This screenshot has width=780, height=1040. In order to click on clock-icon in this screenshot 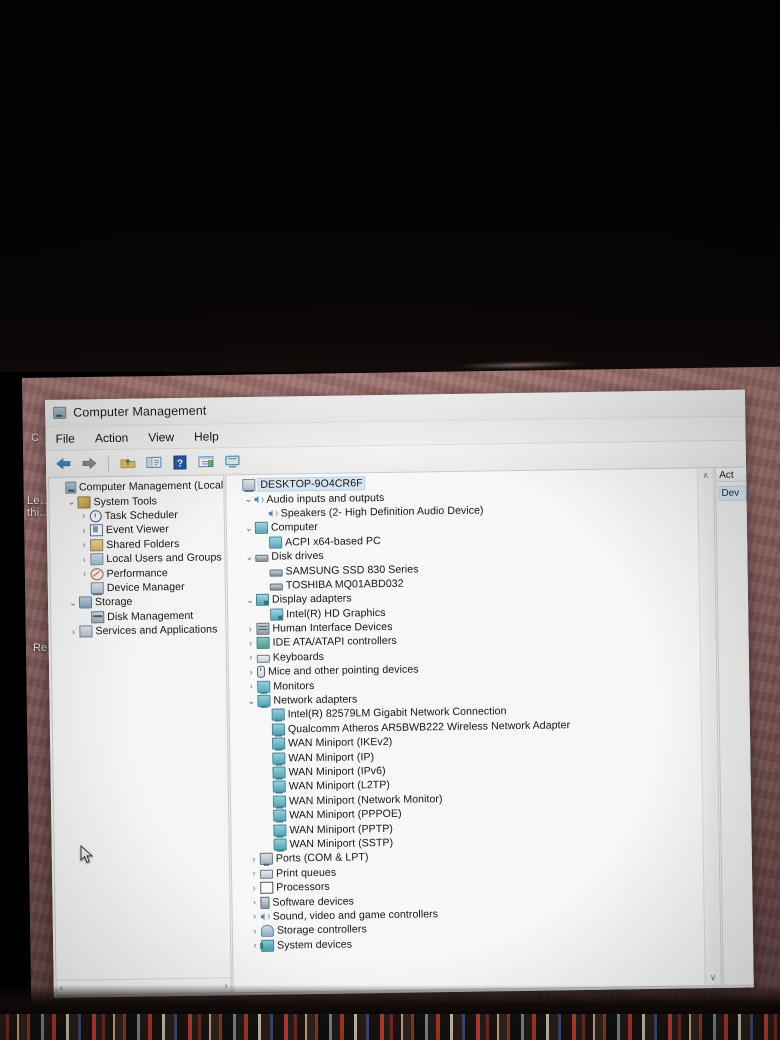, I will do `click(95, 516)`.